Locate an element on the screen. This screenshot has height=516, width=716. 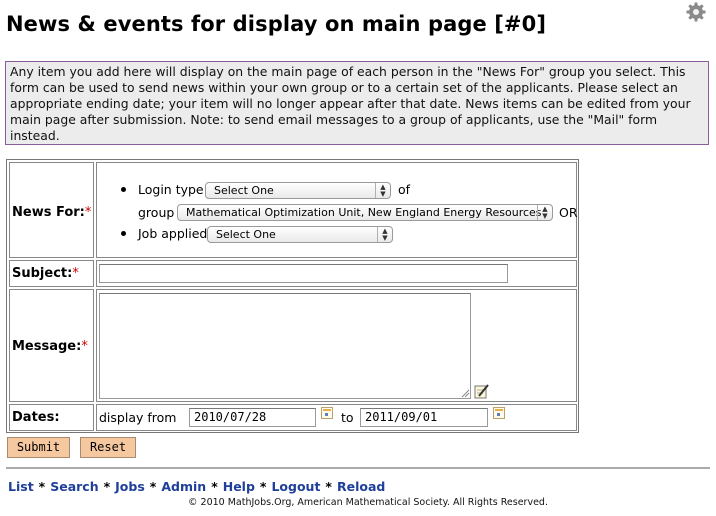
news-for-label-cell: News For:* is located at coordinates (51, 210).